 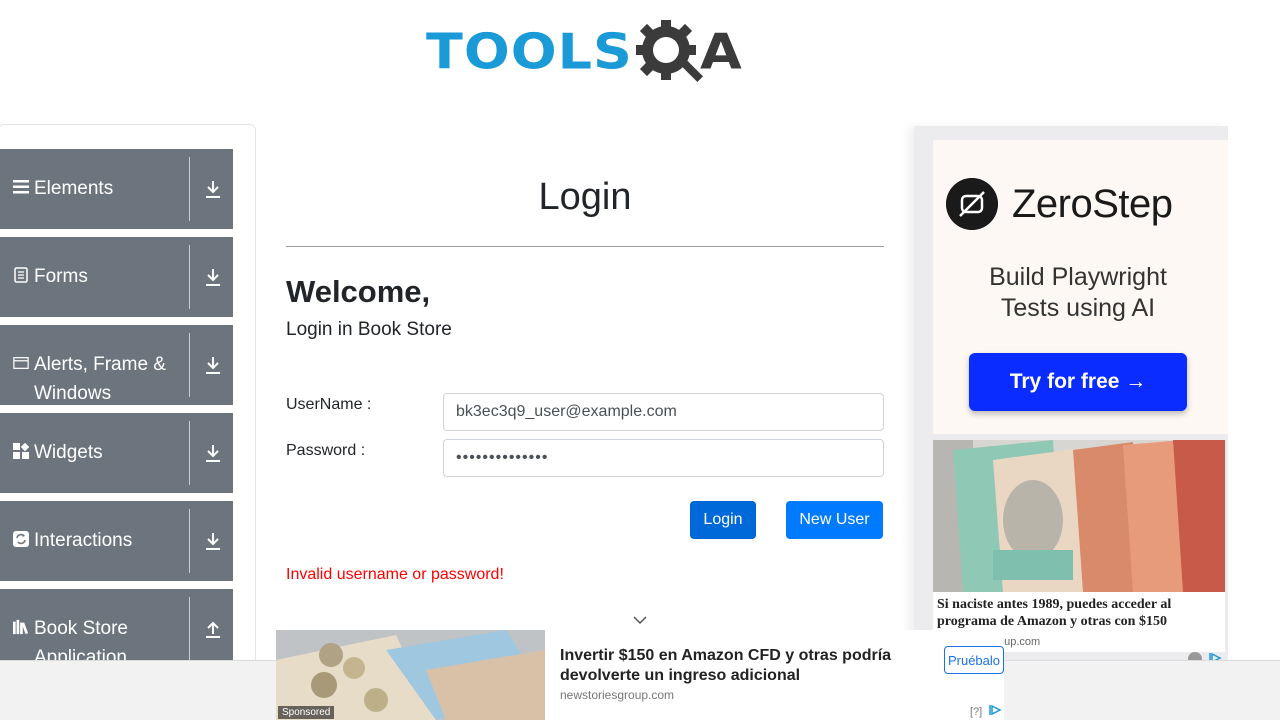 What do you see at coordinates (723, 520) in the screenshot?
I see `login-button: Login` at bounding box center [723, 520].